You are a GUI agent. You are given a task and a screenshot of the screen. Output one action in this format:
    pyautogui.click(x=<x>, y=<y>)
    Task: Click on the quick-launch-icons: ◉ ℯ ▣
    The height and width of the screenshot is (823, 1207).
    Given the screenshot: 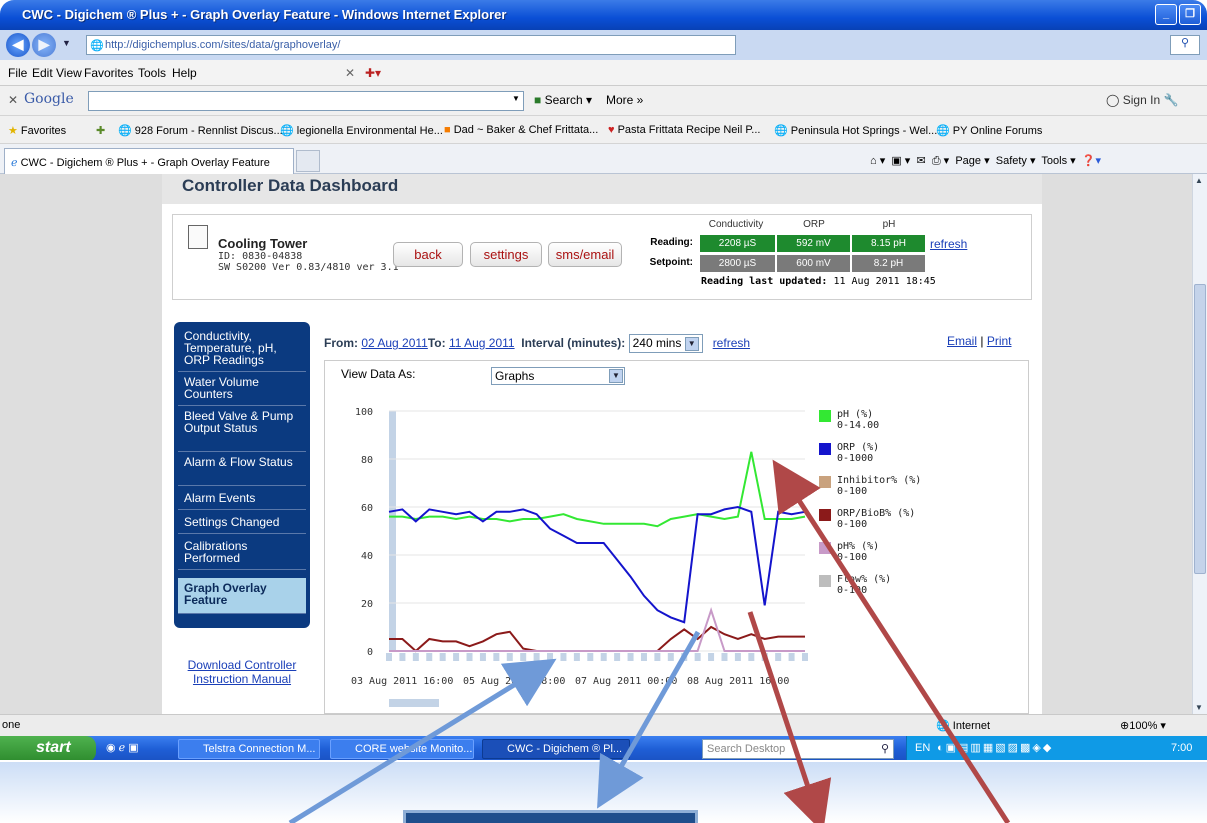 What is the action you would take?
    pyautogui.click(x=122, y=747)
    